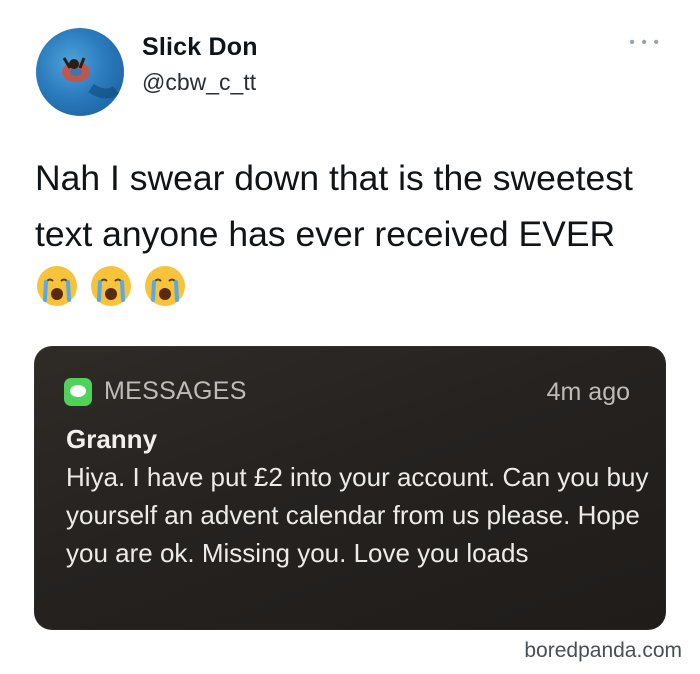 The height and width of the screenshot is (674, 700). What do you see at coordinates (199, 82) in the screenshot?
I see `user-handle: @cbw_c_tt` at bounding box center [199, 82].